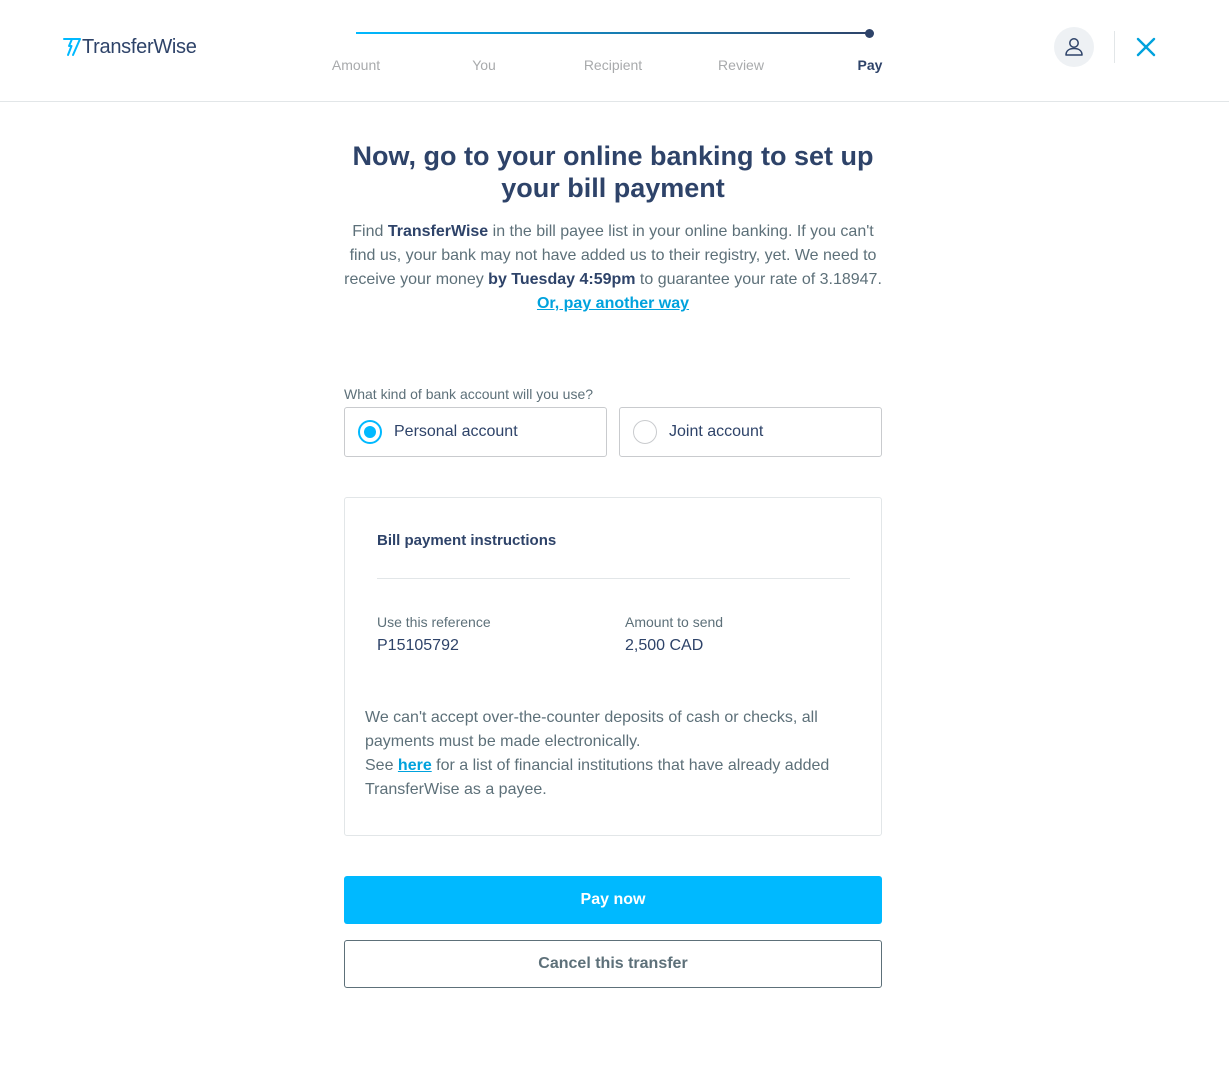 This screenshot has width=1229, height=1072. I want to click on step-amount: Amount, so click(356, 65).